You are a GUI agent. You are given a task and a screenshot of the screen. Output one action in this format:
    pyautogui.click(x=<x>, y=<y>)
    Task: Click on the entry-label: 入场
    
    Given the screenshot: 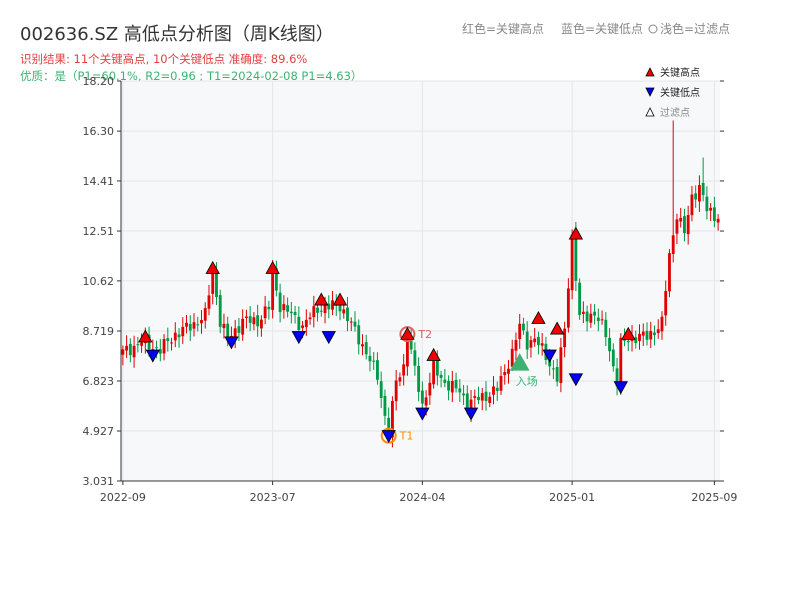 What is the action you would take?
    pyautogui.click(x=527, y=381)
    